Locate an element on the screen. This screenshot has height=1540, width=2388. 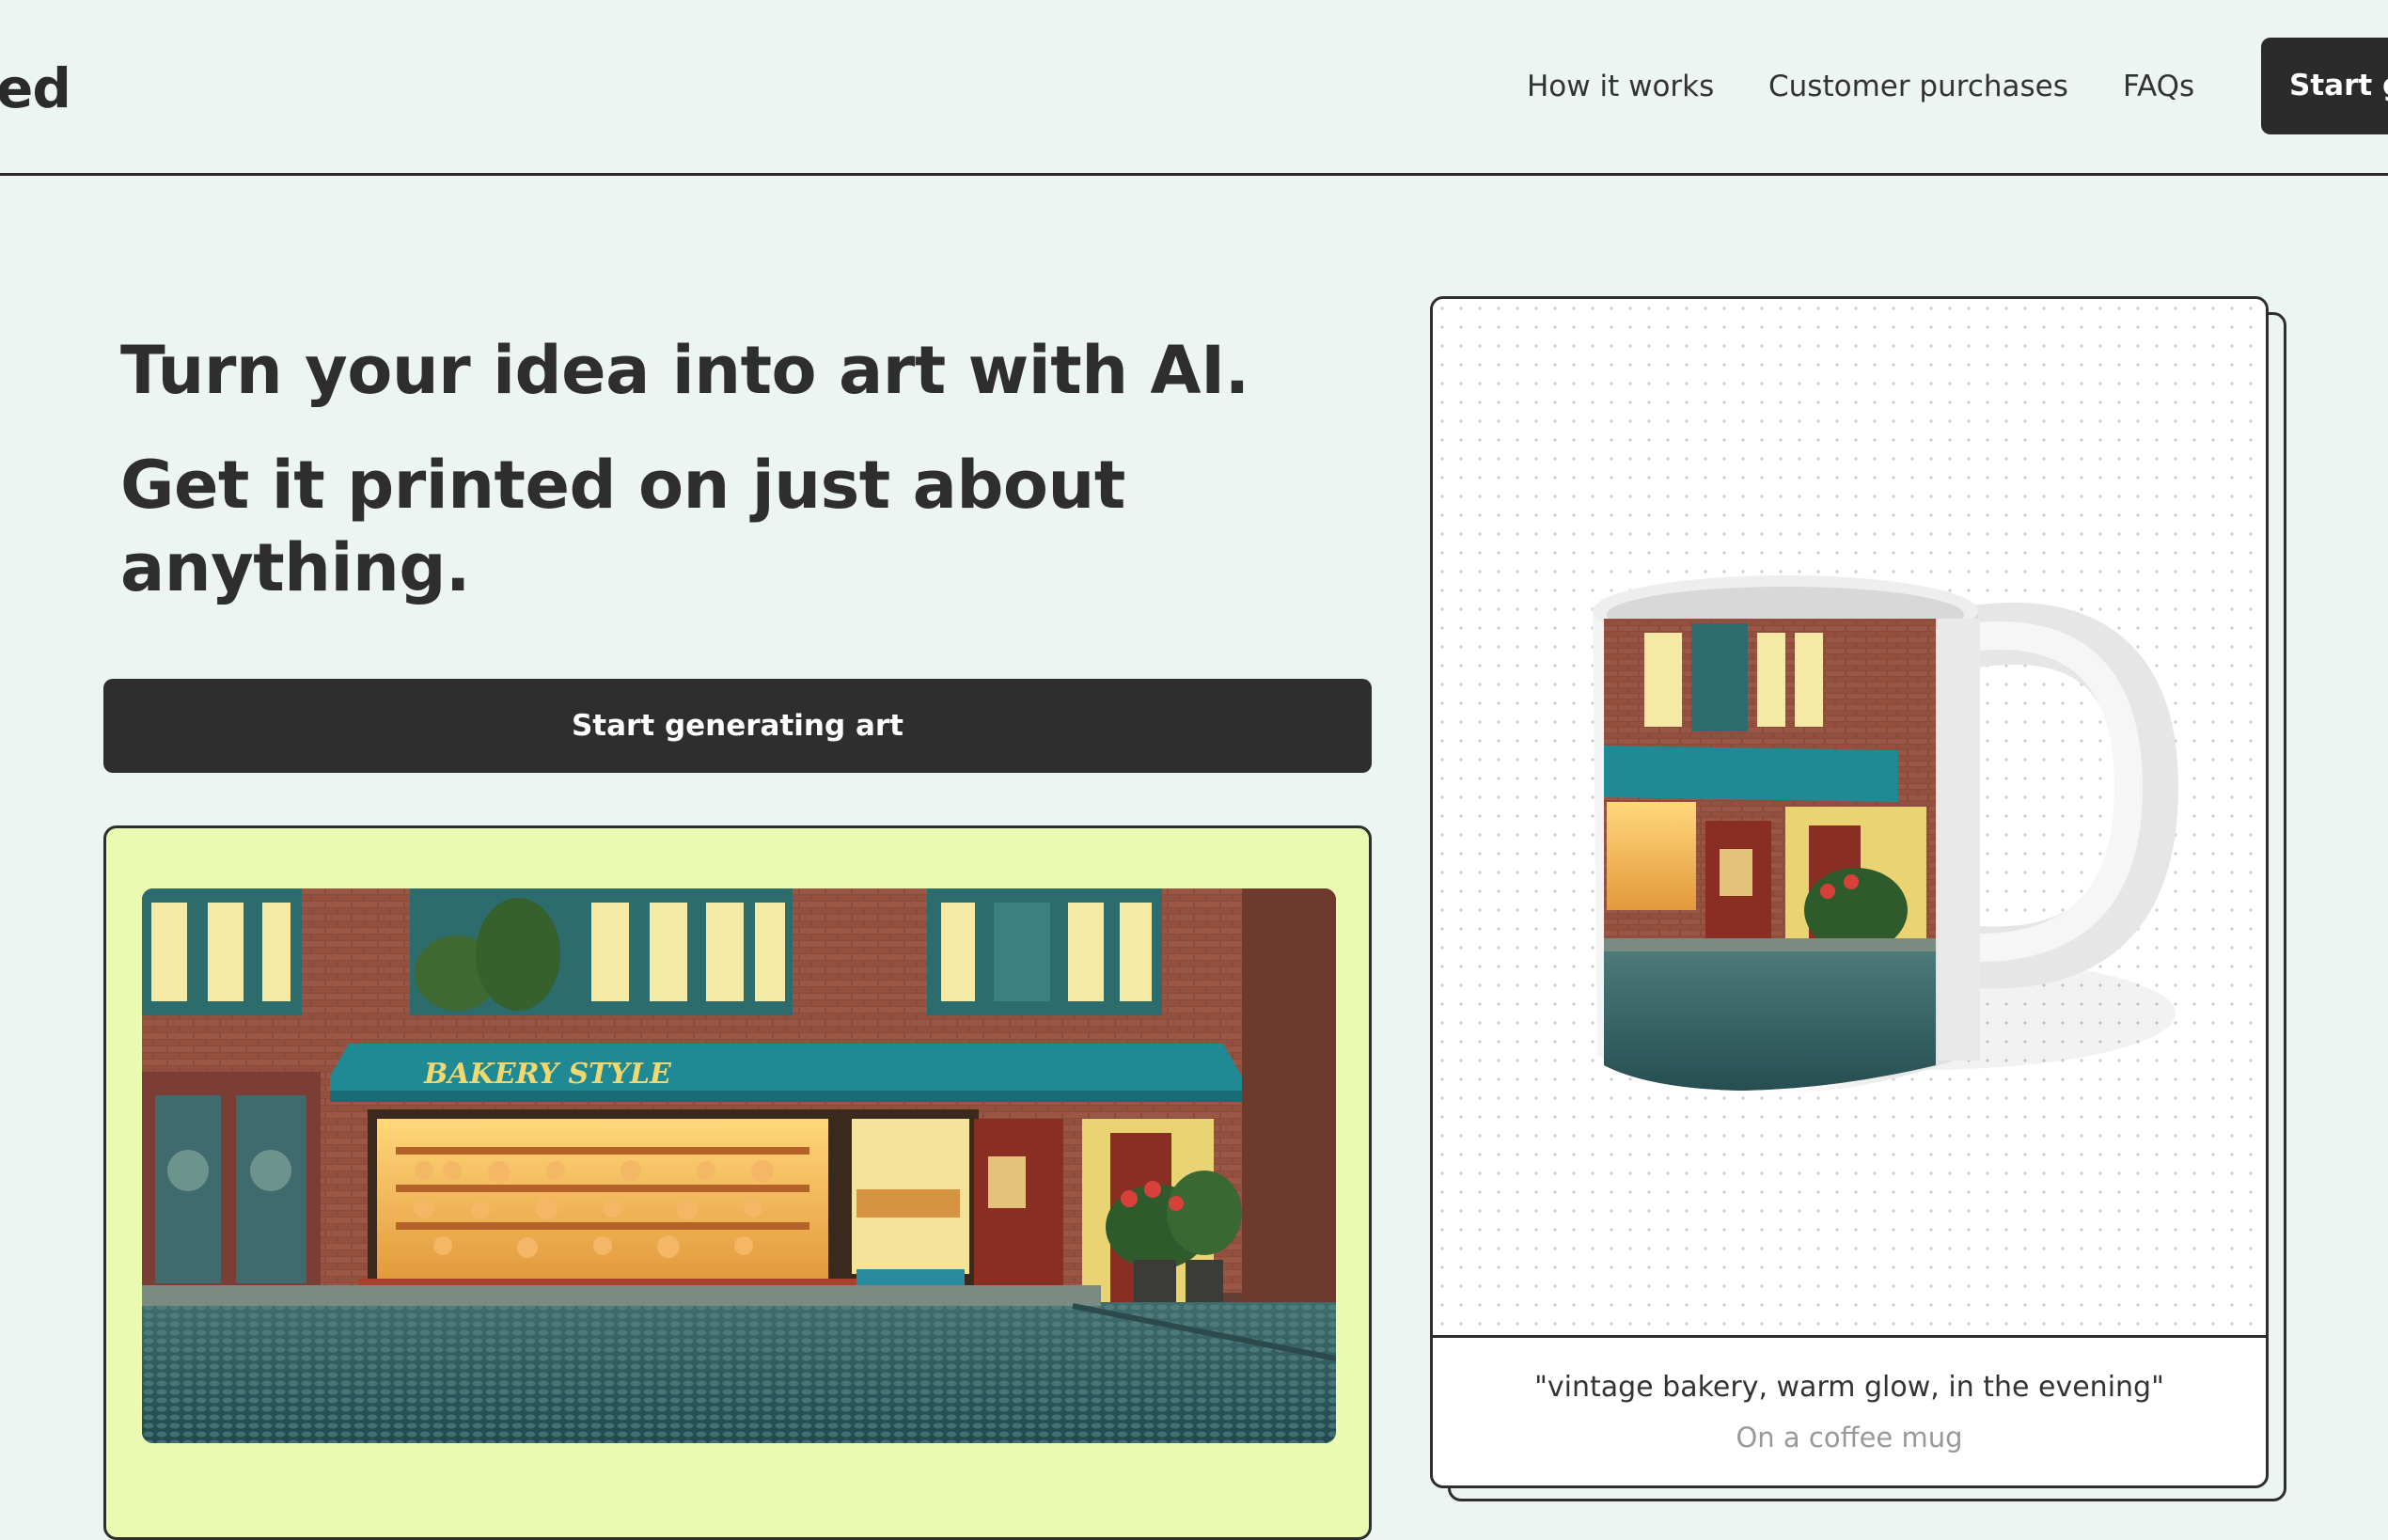
brand-logo: ed is located at coordinates (35, 88).